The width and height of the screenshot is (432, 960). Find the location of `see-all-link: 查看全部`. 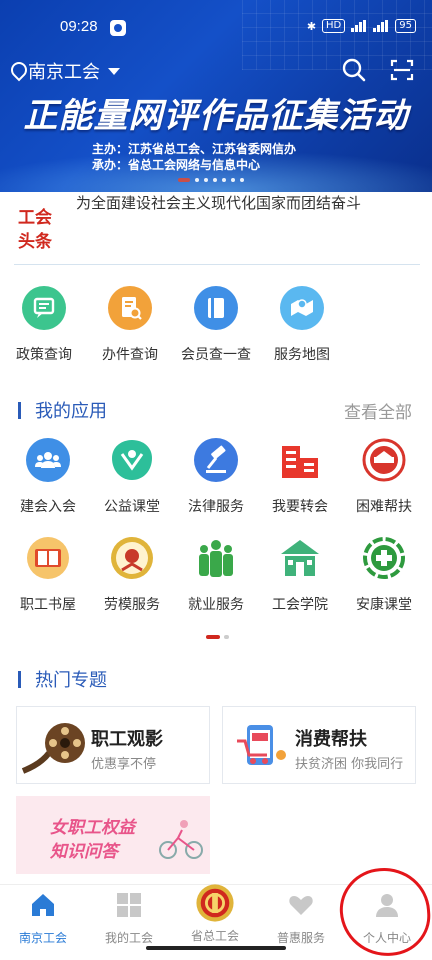

see-all-link: 查看全部 is located at coordinates (378, 410).